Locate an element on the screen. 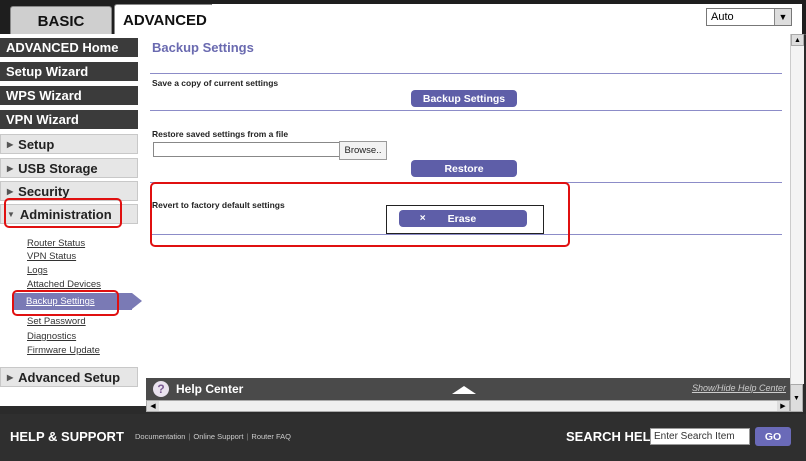 Image resolution: width=806 pixels, height=461 pixels. sidebar-item-label: Setup is located at coordinates (36, 144).